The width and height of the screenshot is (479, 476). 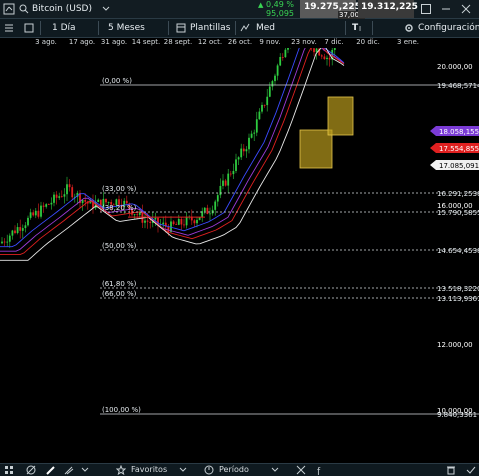 What do you see at coordinates (466, 9) in the screenshot?
I see `close-icon` at bounding box center [466, 9].